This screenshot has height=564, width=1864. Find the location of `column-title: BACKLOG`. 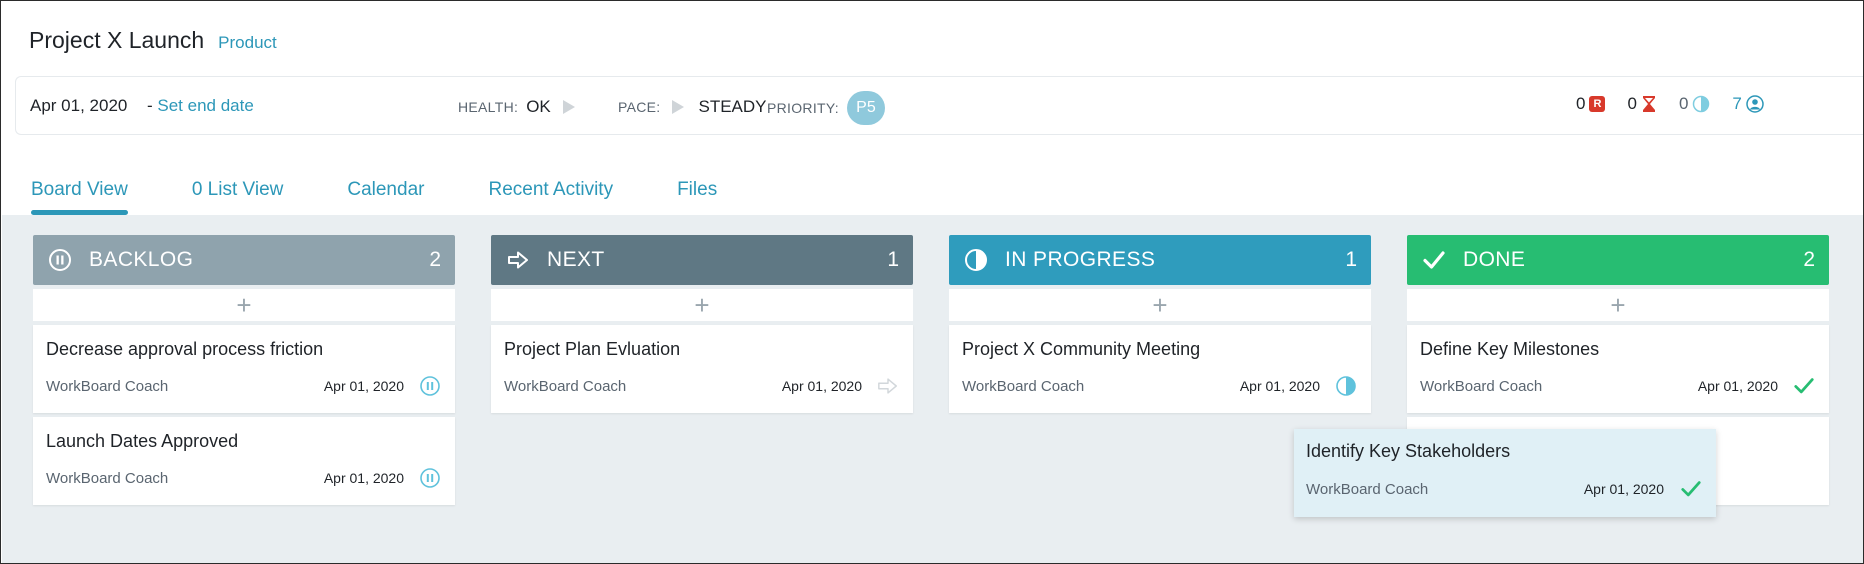

column-title: BACKLOG is located at coordinates (141, 259).